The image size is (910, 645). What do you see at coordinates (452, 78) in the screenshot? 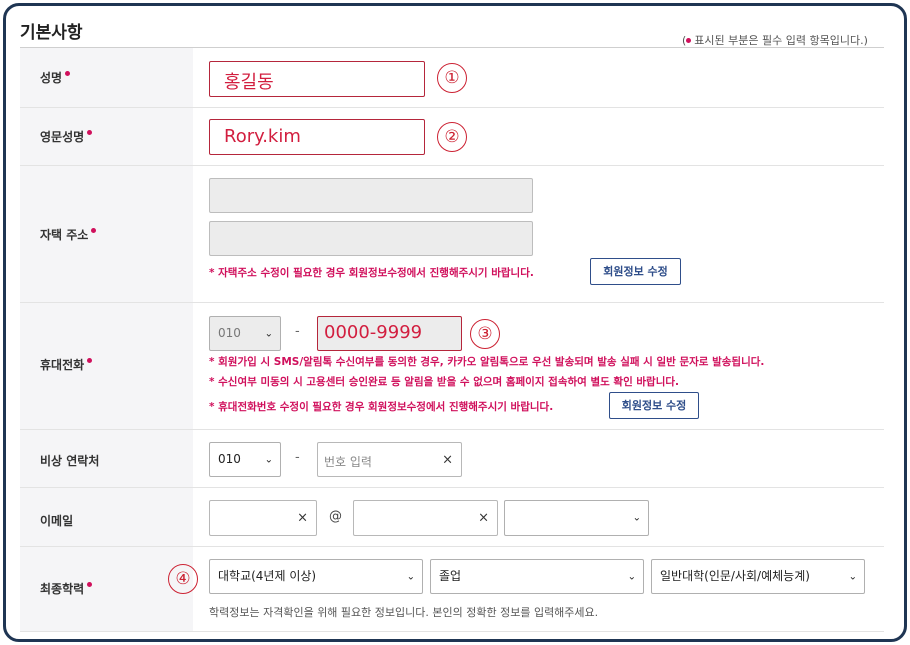
I see `marker-1: ①` at bounding box center [452, 78].